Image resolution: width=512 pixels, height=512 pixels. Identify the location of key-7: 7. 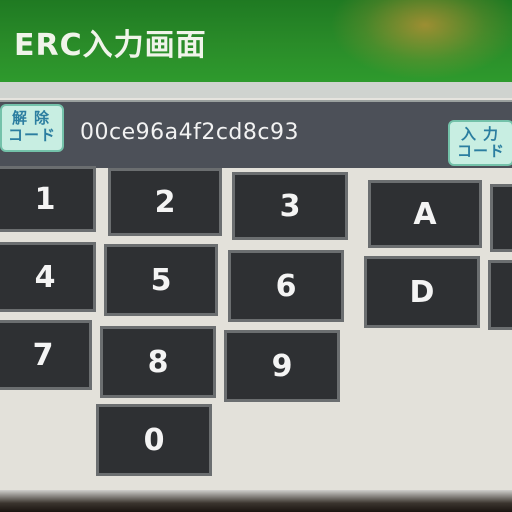
(46, 355).